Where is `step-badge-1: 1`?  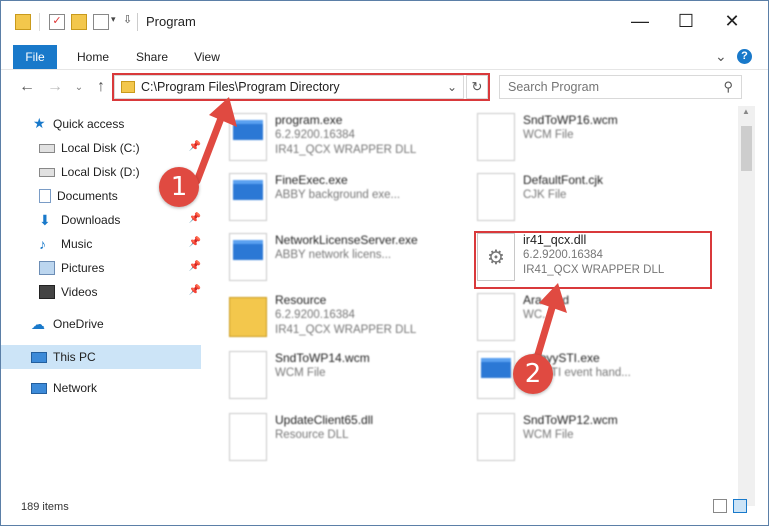 step-badge-1: 1 is located at coordinates (179, 187).